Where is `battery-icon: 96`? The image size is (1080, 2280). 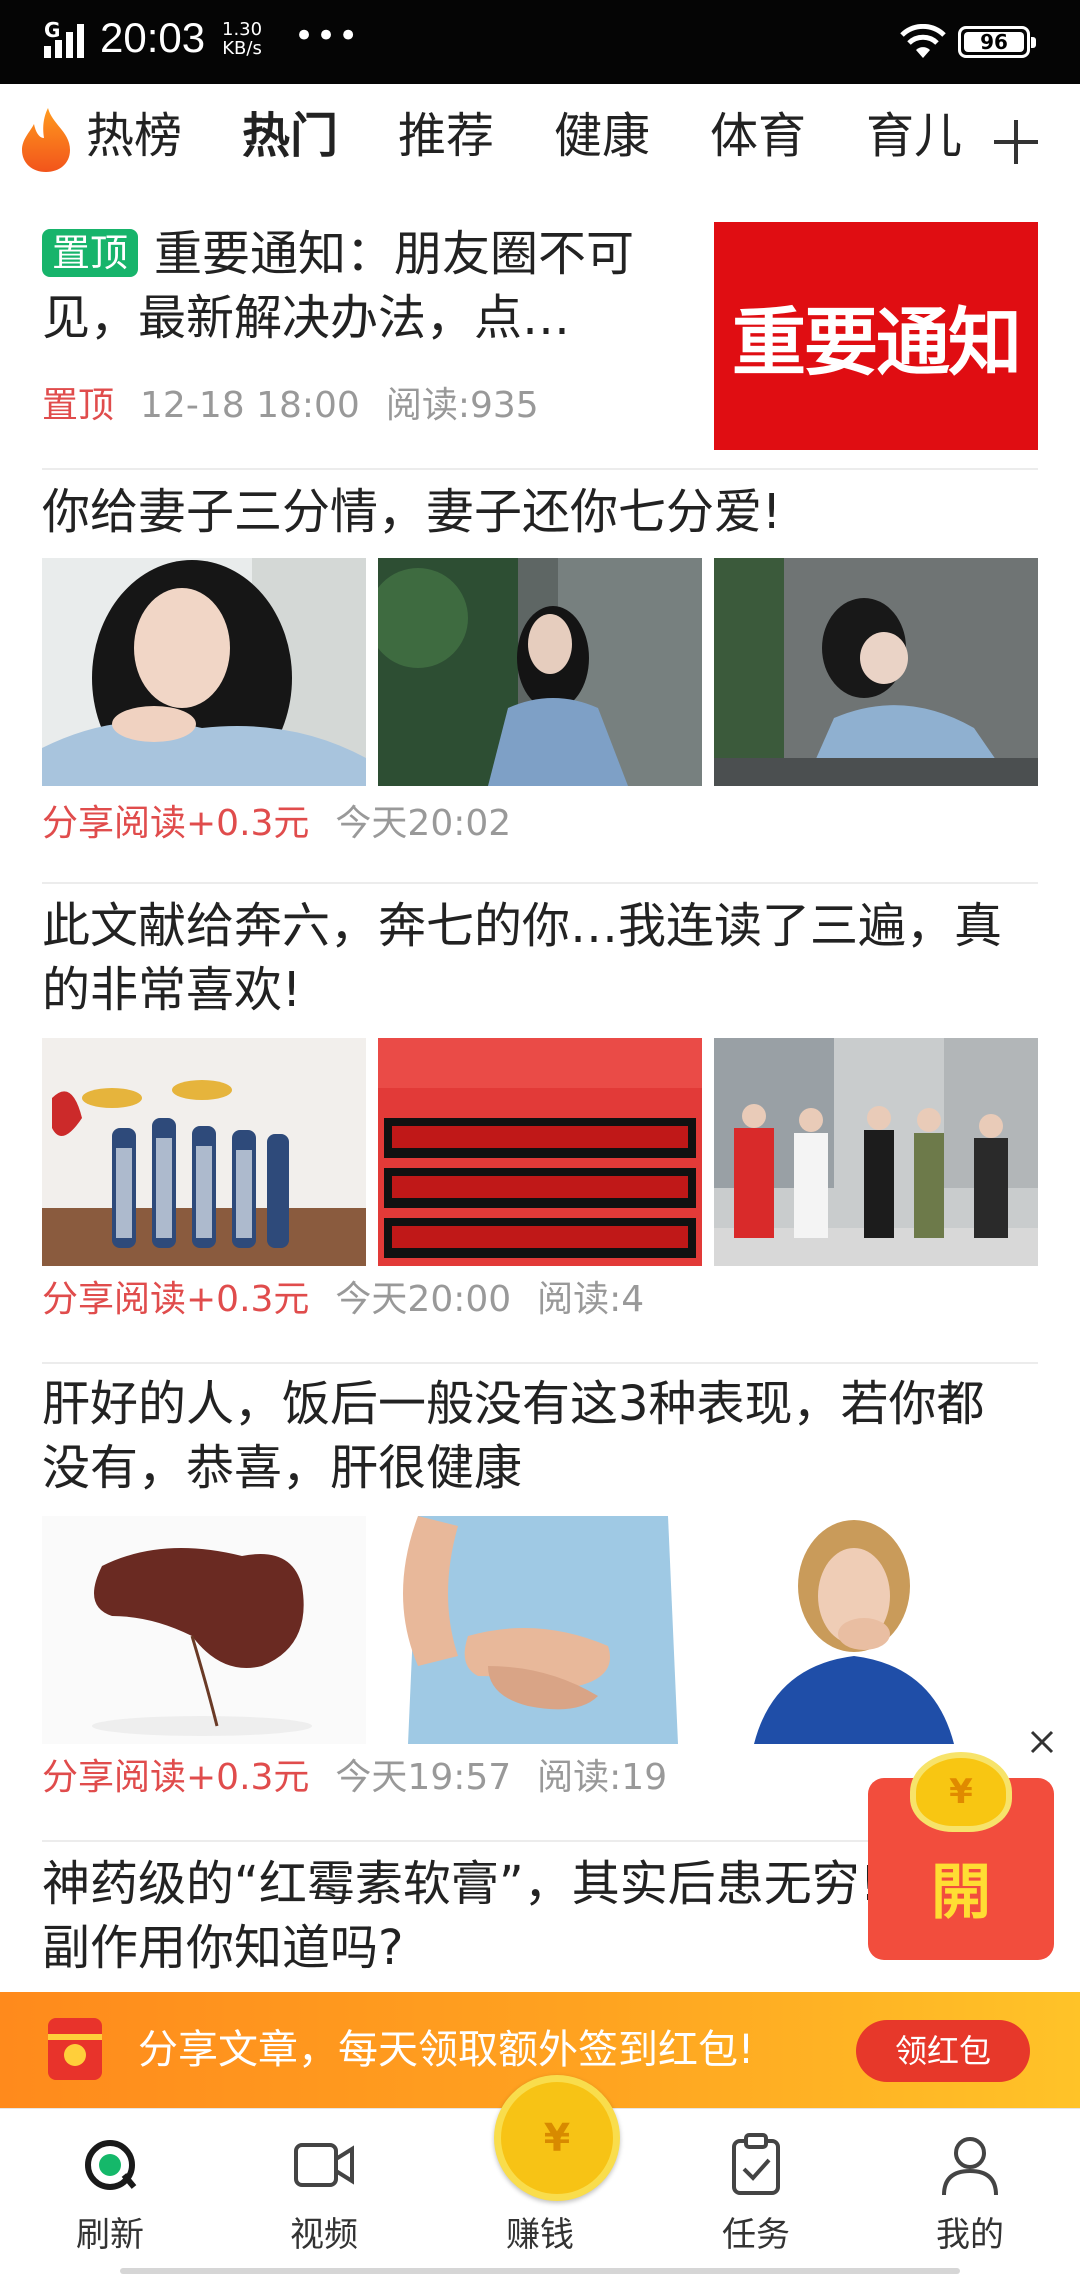
battery-icon: 96 is located at coordinates (997, 42).